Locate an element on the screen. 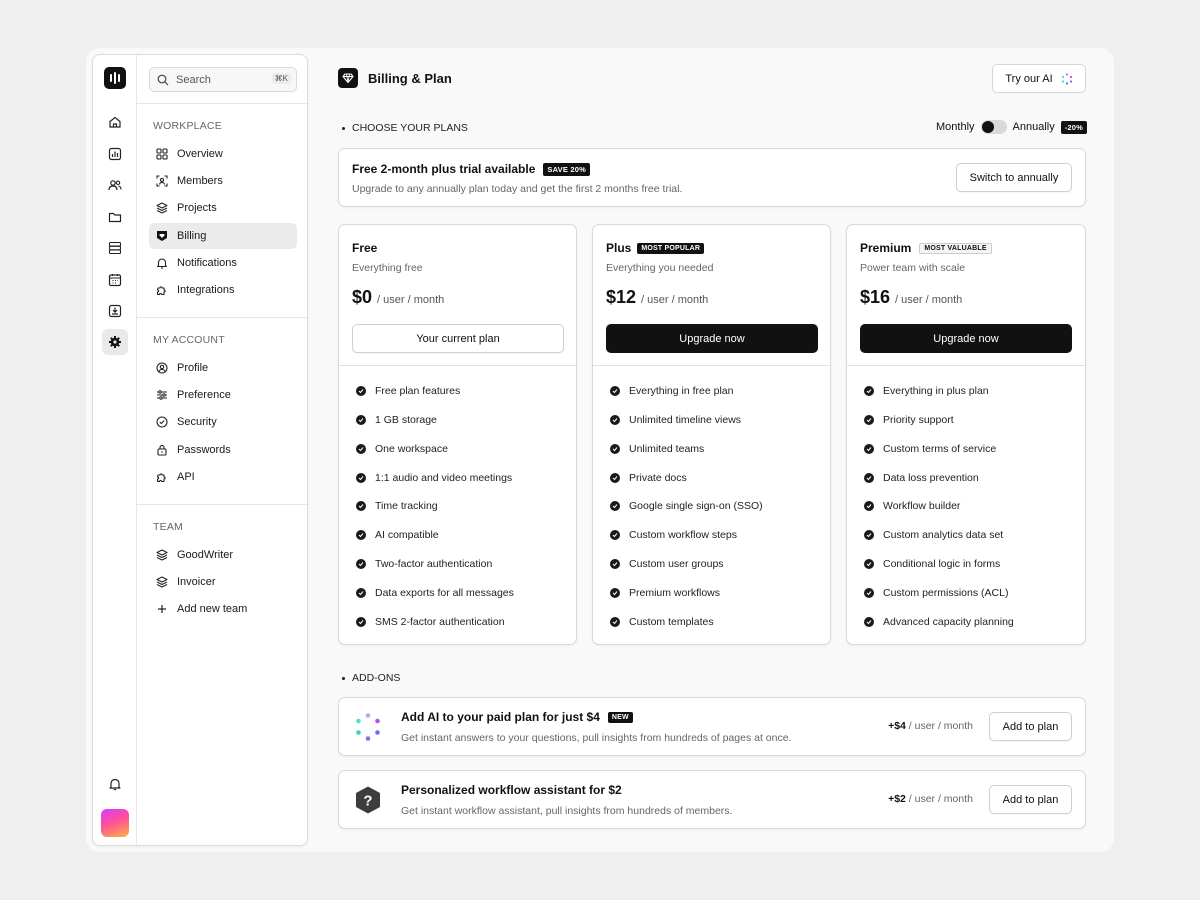 The width and height of the screenshot is (1200, 900). billing-switch is located at coordinates (993, 127).